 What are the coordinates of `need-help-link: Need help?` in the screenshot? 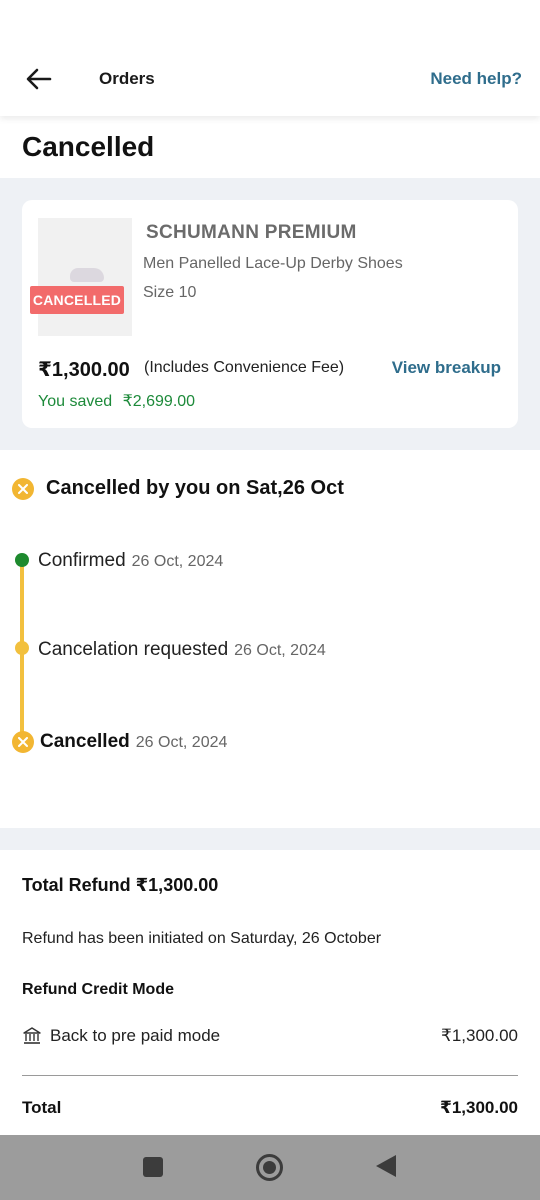 It's located at (476, 79).